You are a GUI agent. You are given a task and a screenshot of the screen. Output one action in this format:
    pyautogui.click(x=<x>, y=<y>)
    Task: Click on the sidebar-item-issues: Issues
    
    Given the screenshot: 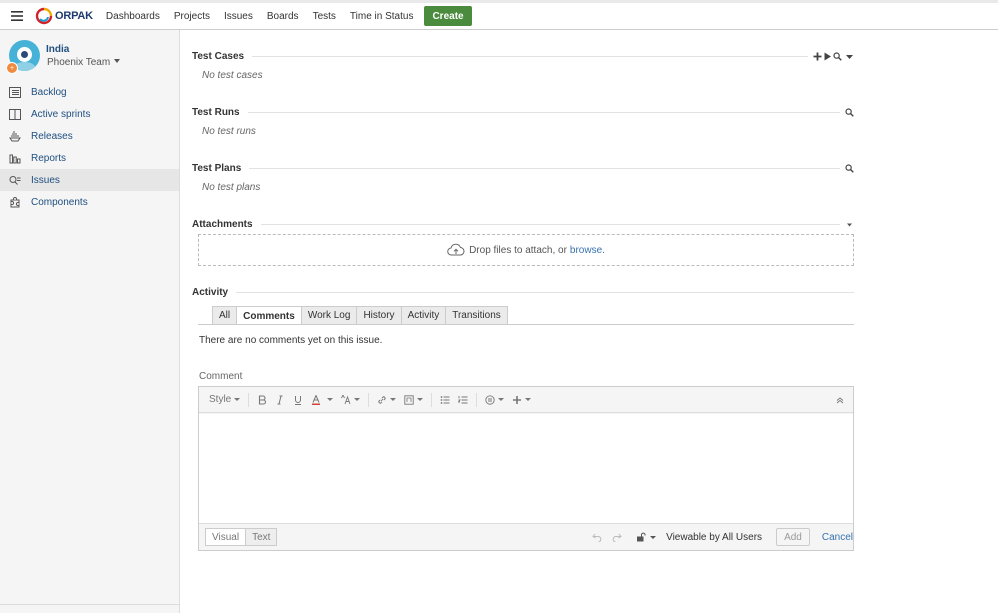 What is the action you would take?
    pyautogui.click(x=89, y=180)
    